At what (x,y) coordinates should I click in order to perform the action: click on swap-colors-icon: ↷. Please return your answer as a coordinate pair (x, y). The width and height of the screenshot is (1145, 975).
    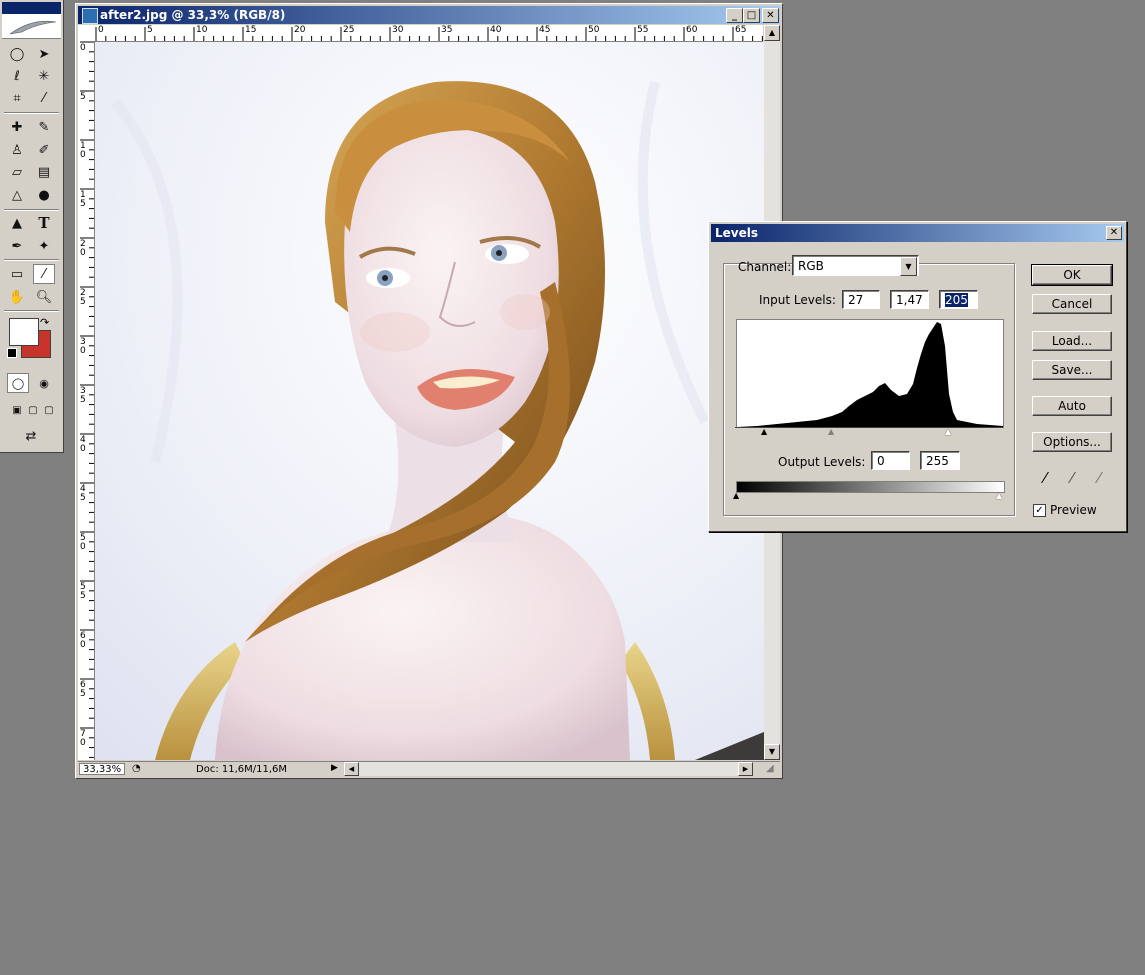
    Looking at the image, I should click on (44, 322).